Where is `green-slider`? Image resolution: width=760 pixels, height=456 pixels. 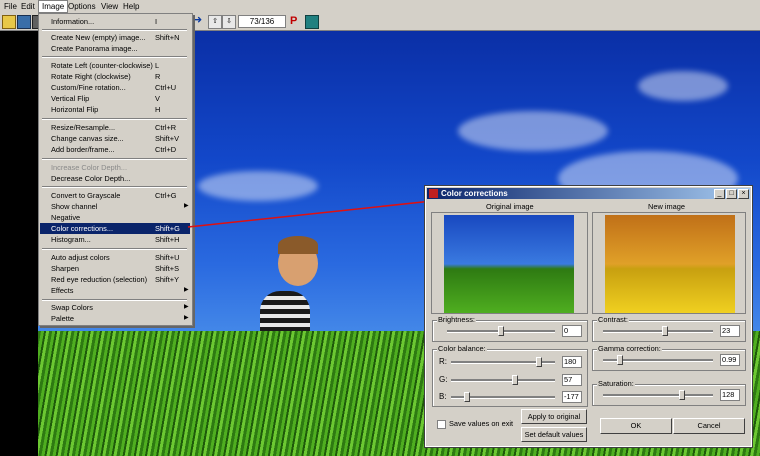
green-slider is located at coordinates (515, 380).